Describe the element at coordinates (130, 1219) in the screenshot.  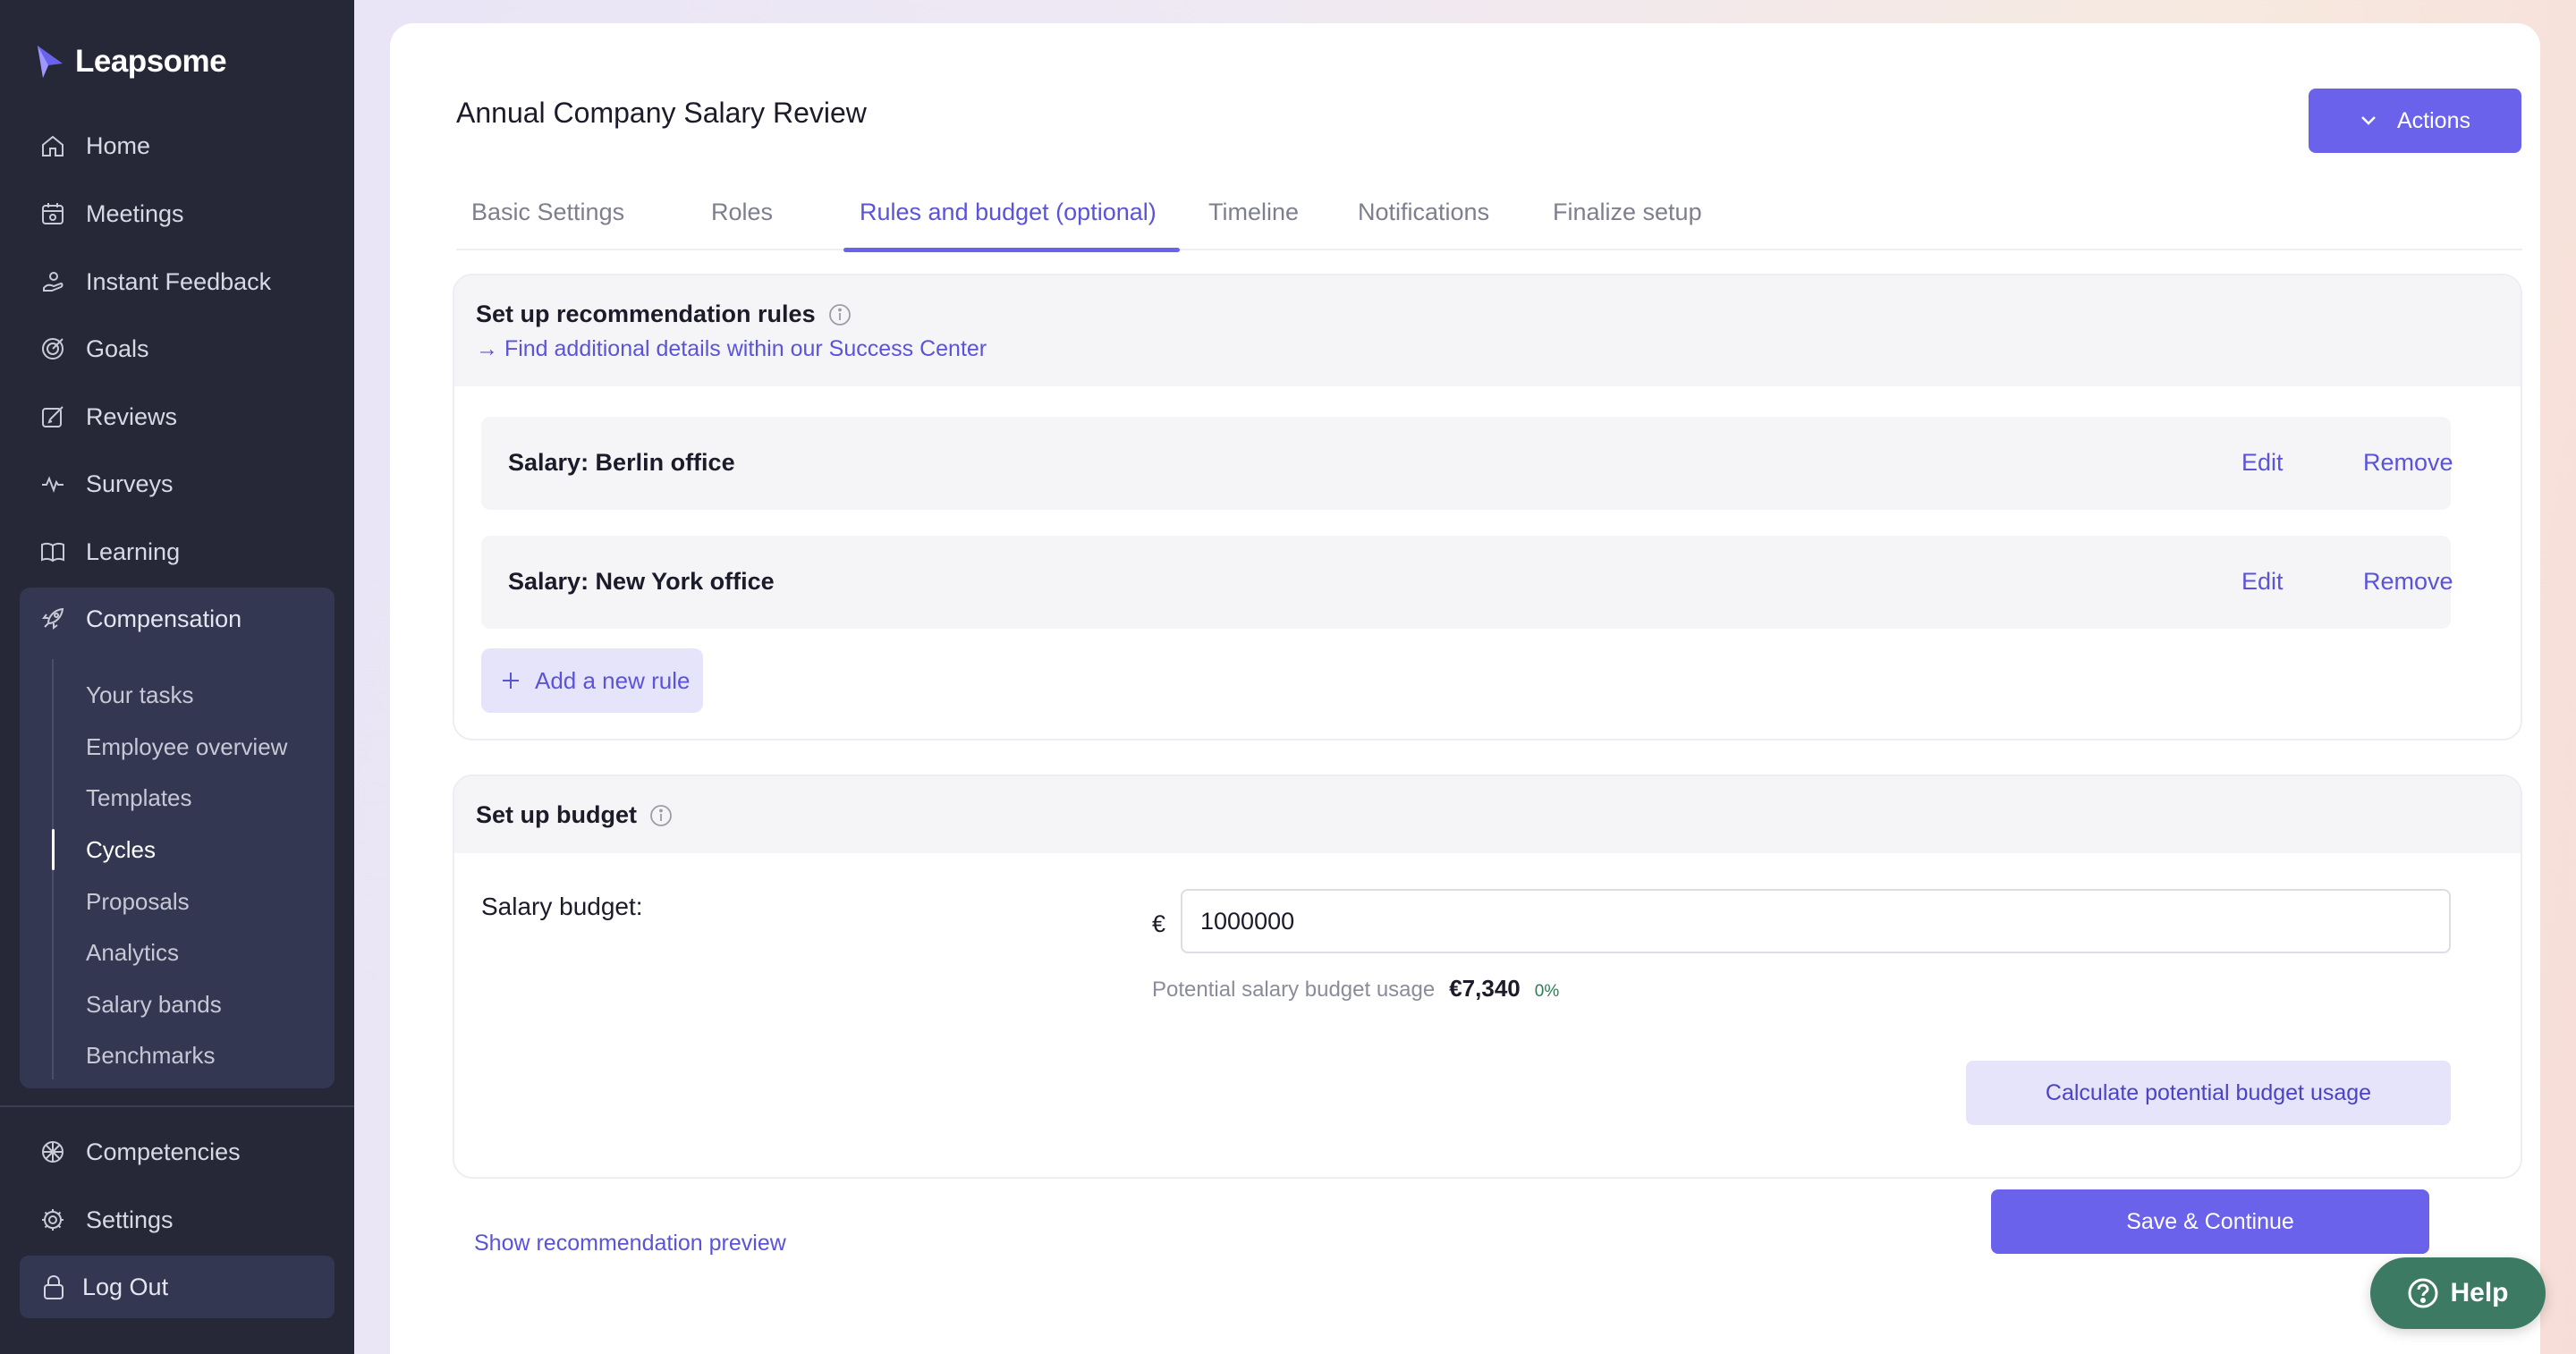
I see `sidebar-item-label: Settings` at that location.